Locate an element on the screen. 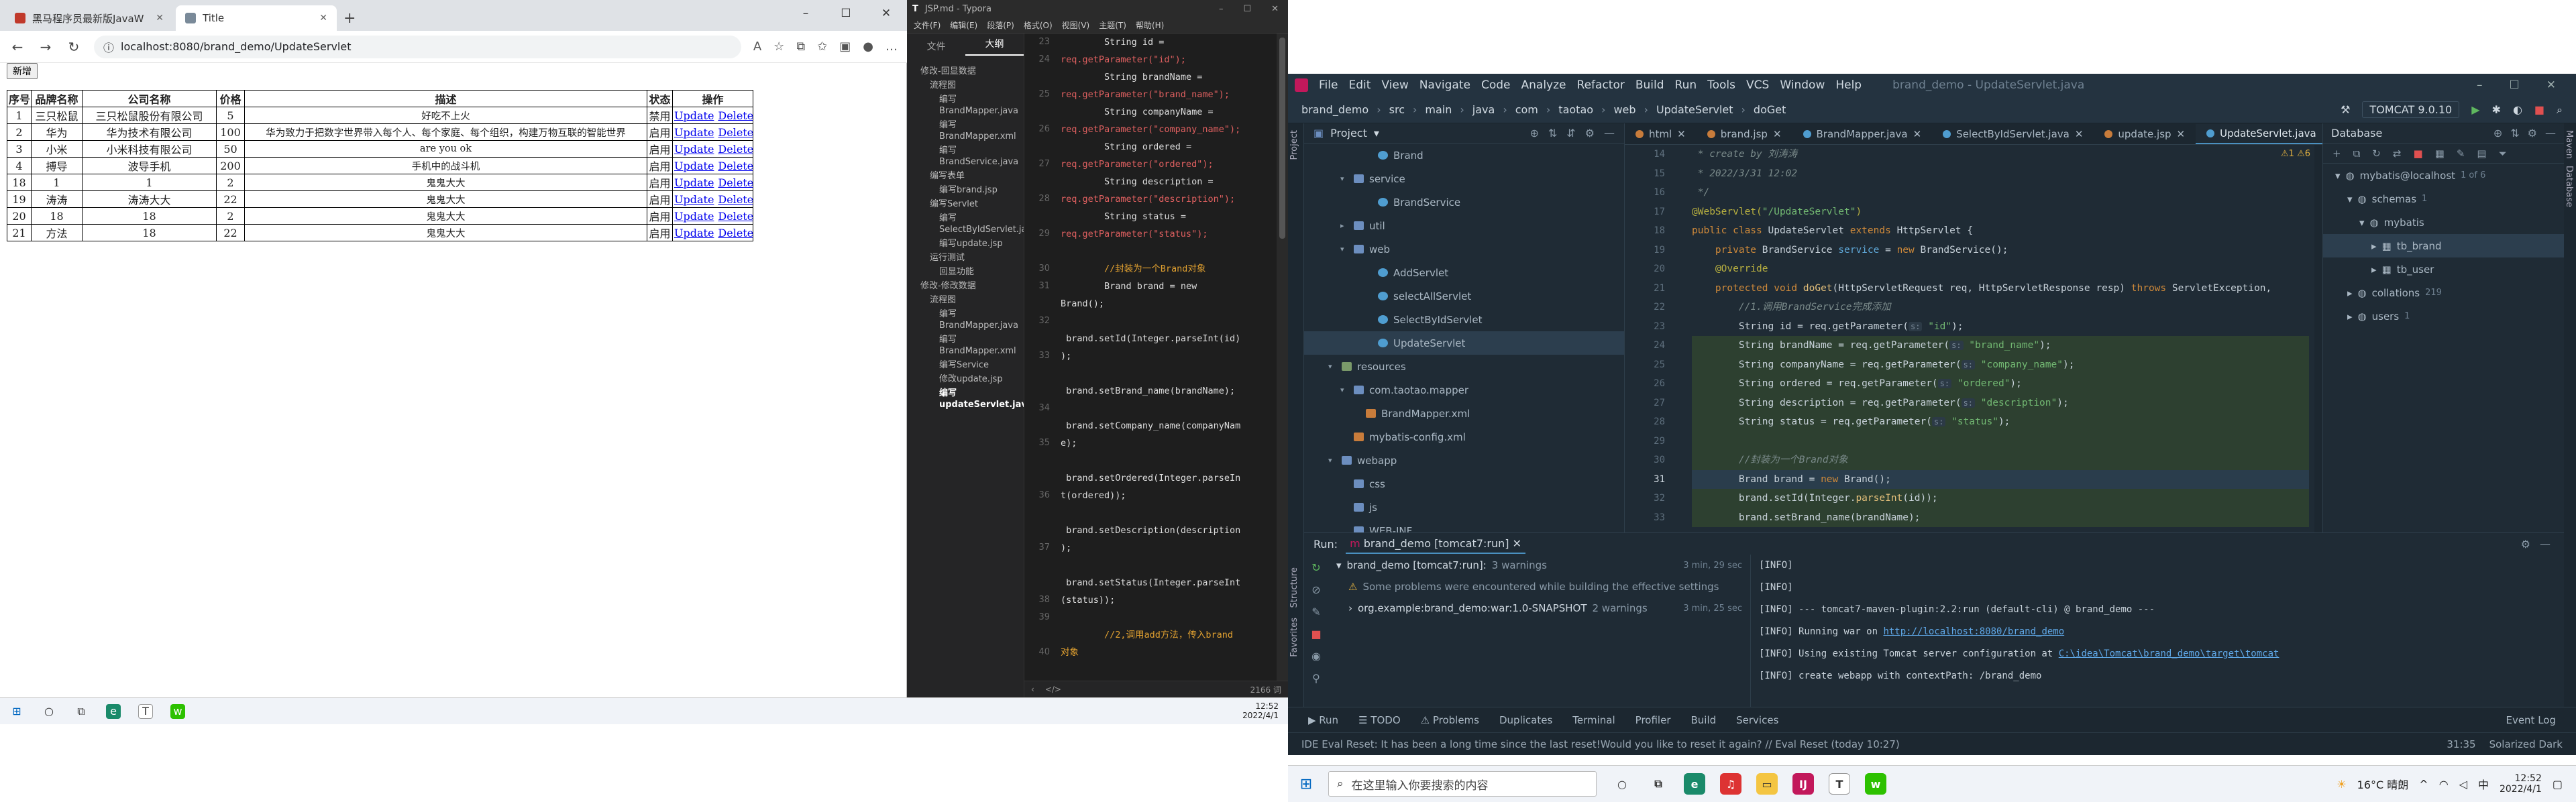 This screenshot has height=802, width=2576. console-link: C:\idea\Tomcat\brand_demo\target\tomcat is located at coordinates (2169, 653).